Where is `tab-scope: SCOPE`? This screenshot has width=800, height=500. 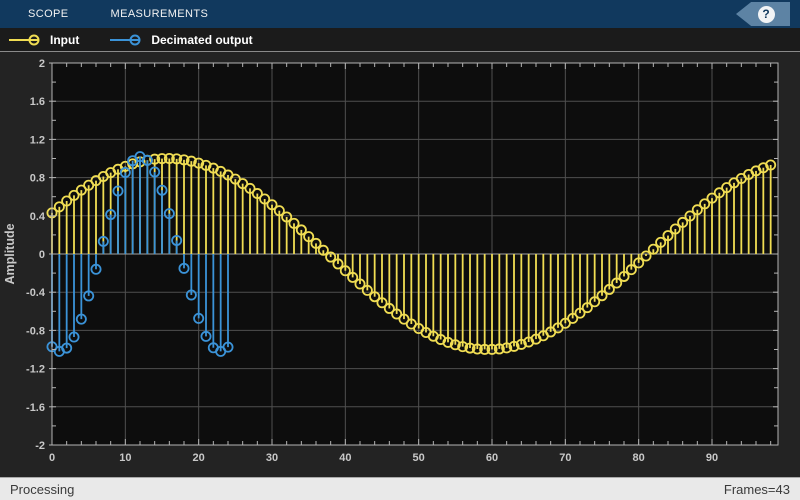
tab-scope: SCOPE is located at coordinates (48, 14).